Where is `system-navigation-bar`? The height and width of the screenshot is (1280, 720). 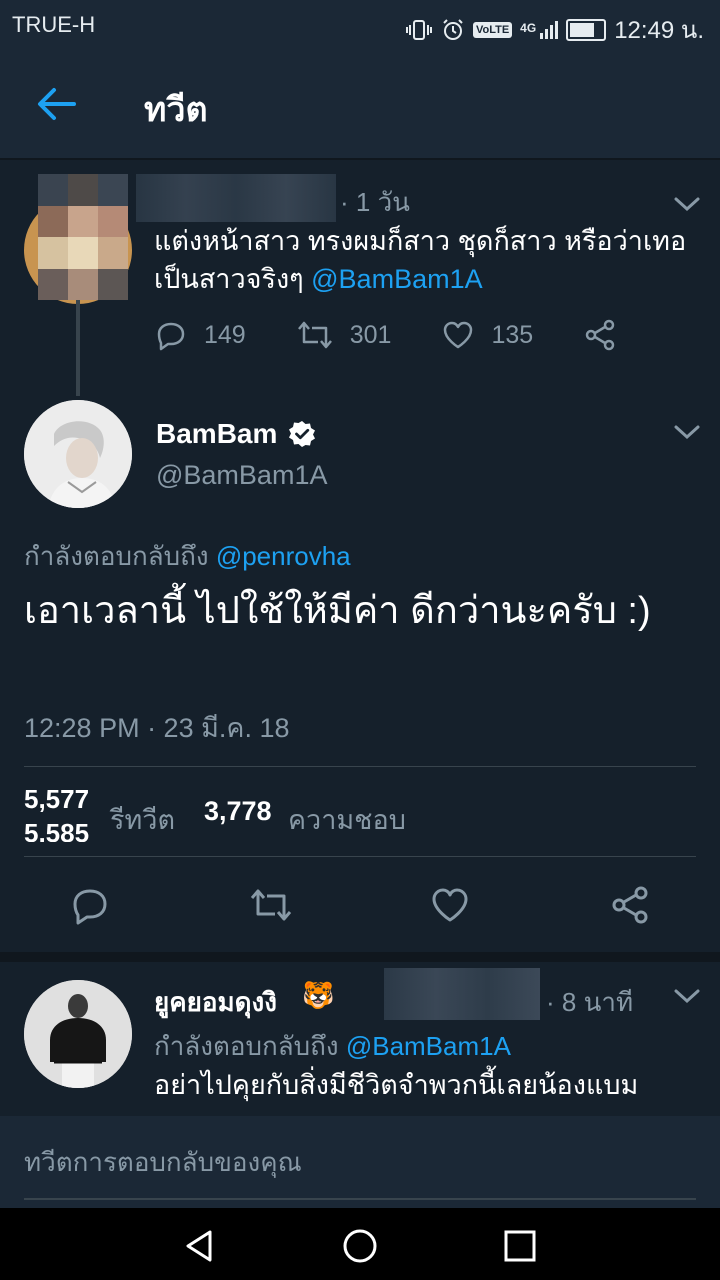
system-navigation-bar is located at coordinates (360, 1244).